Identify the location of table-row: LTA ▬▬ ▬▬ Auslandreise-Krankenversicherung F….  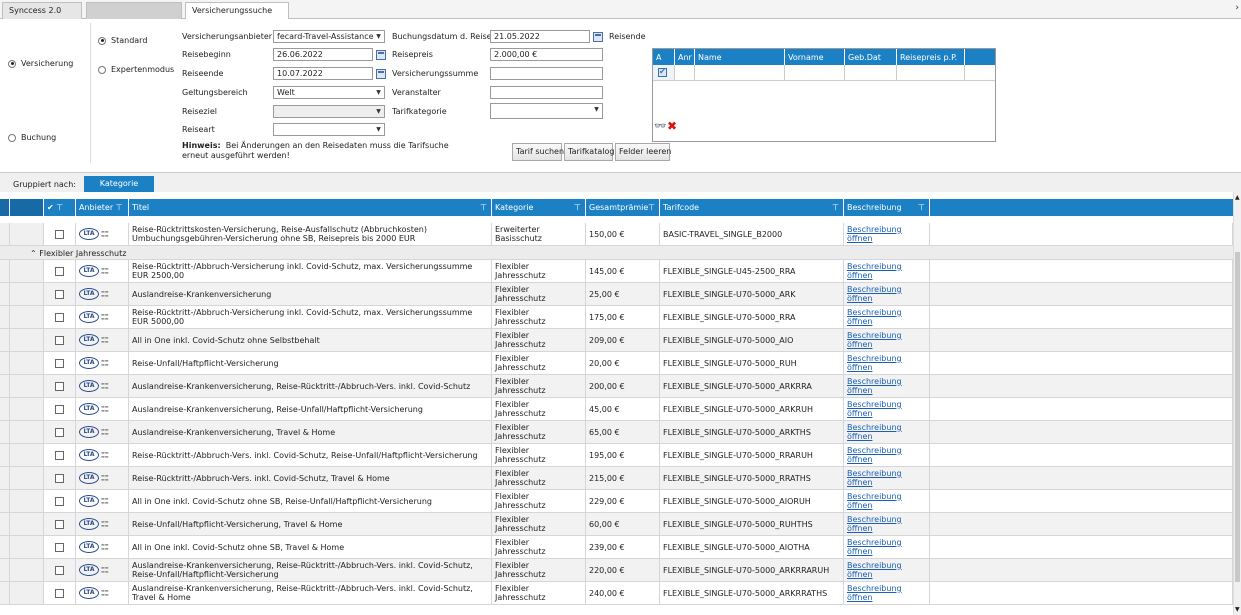
(616, 294).